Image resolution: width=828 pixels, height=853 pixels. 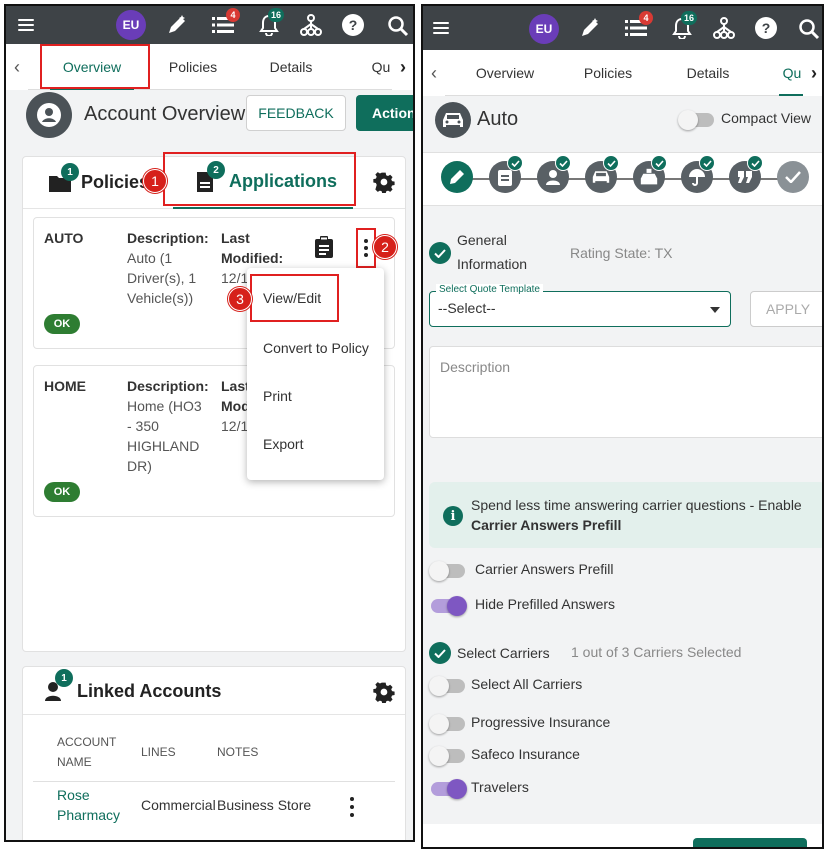 What do you see at coordinates (158, 752) in the screenshot?
I see `column-header-lines: LINES` at bounding box center [158, 752].